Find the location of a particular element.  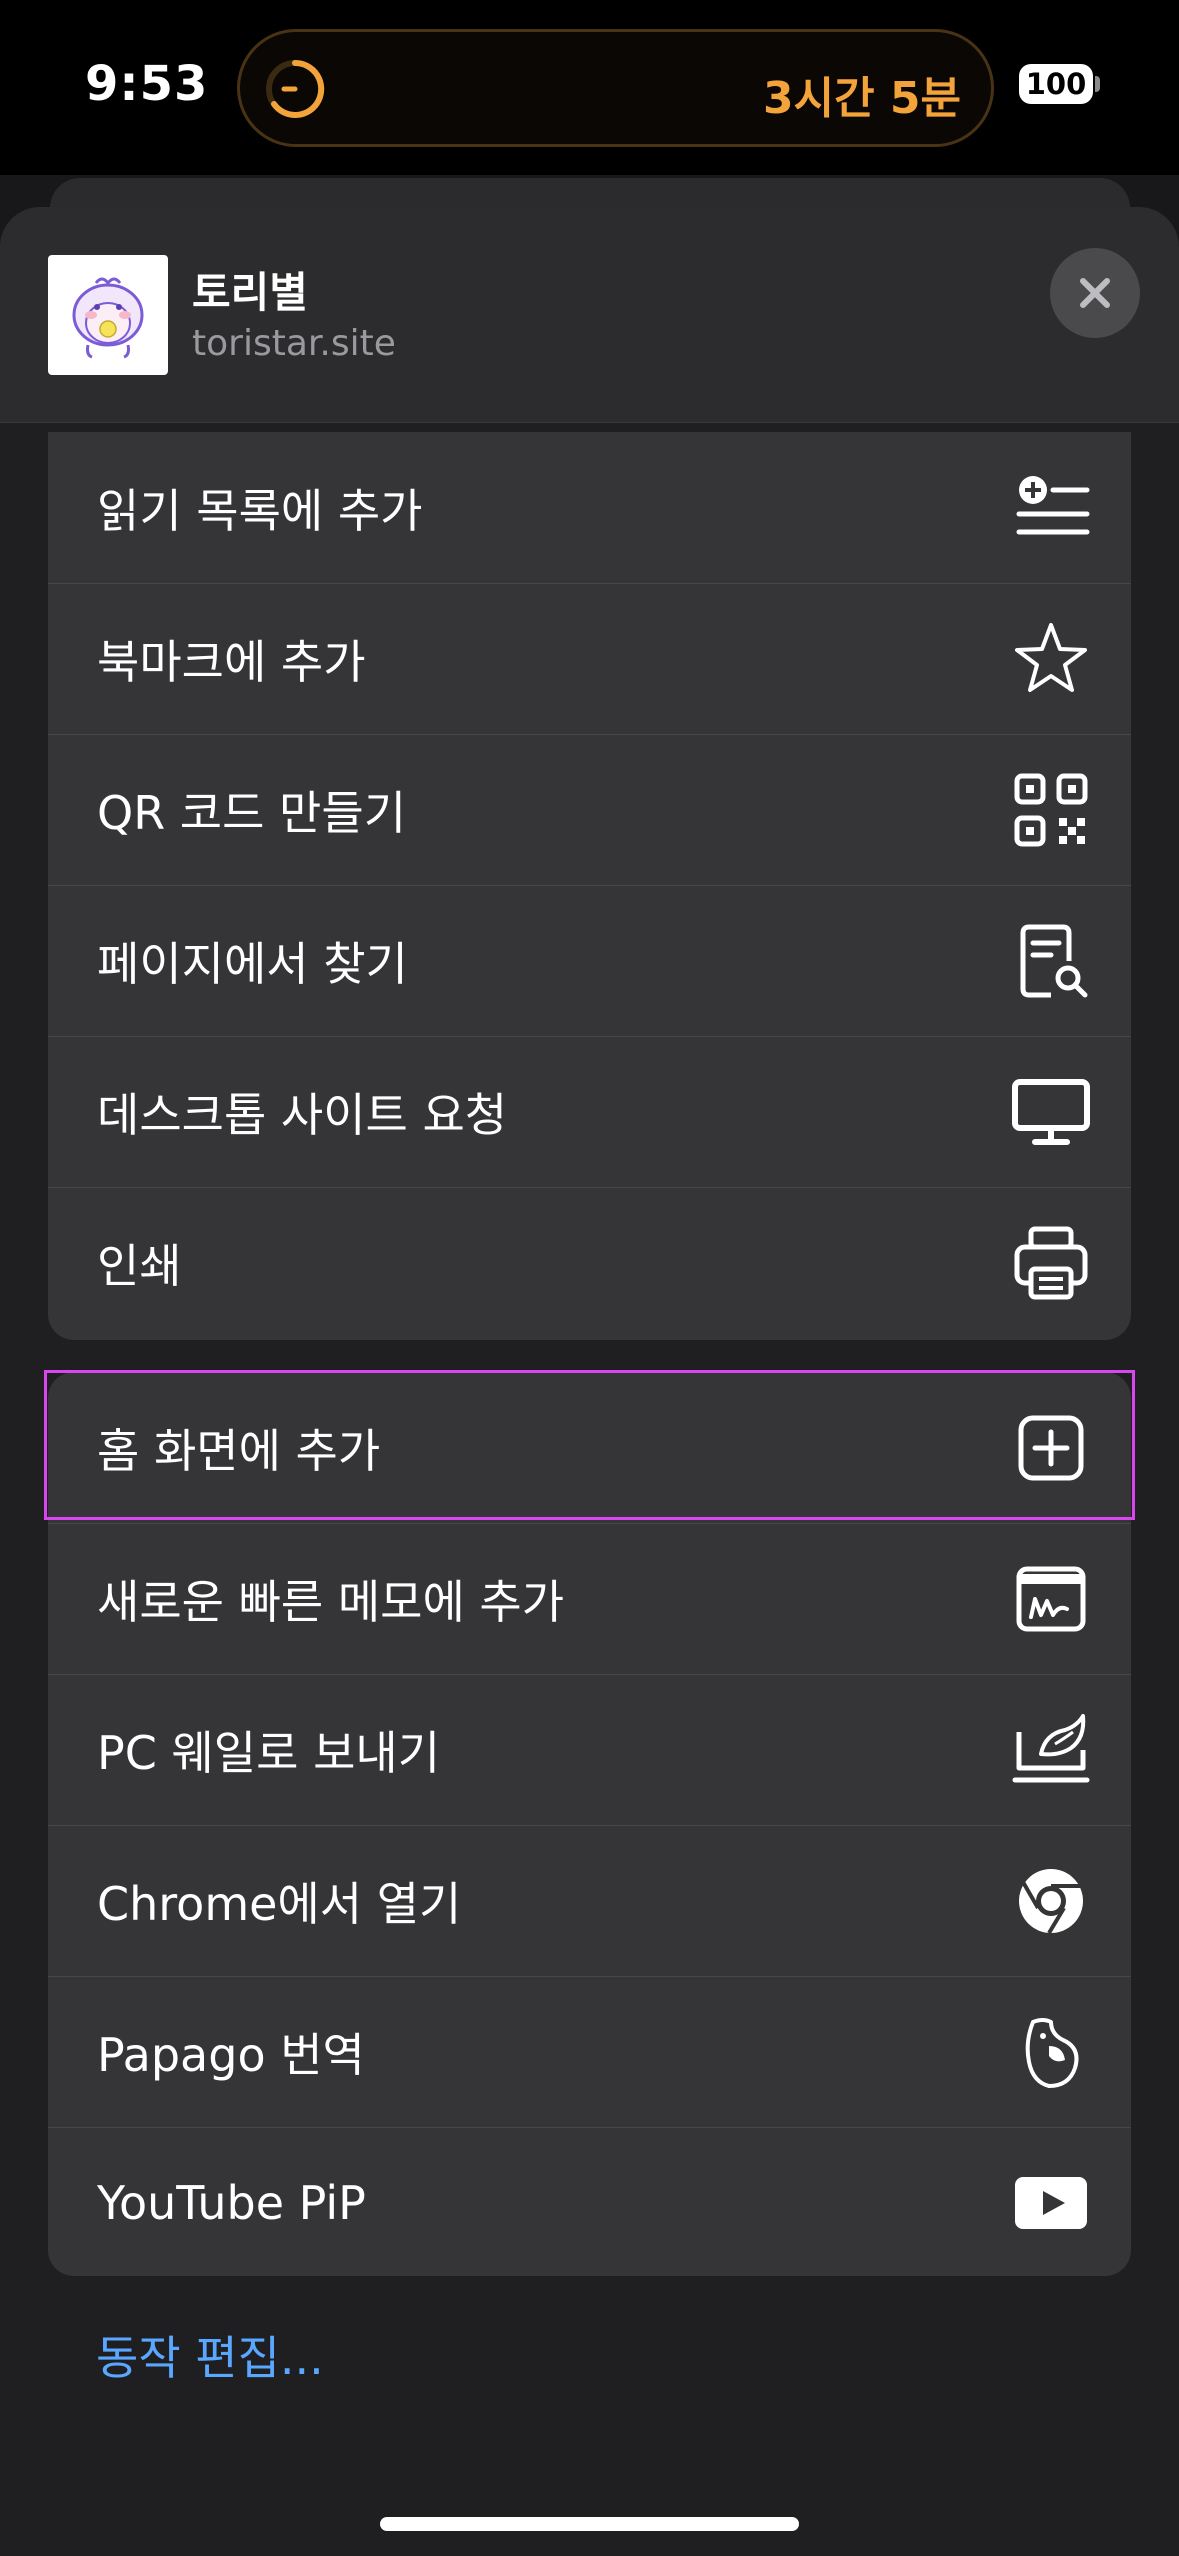

sheet-header: 토리별 toristar.site is located at coordinates (589, 315).